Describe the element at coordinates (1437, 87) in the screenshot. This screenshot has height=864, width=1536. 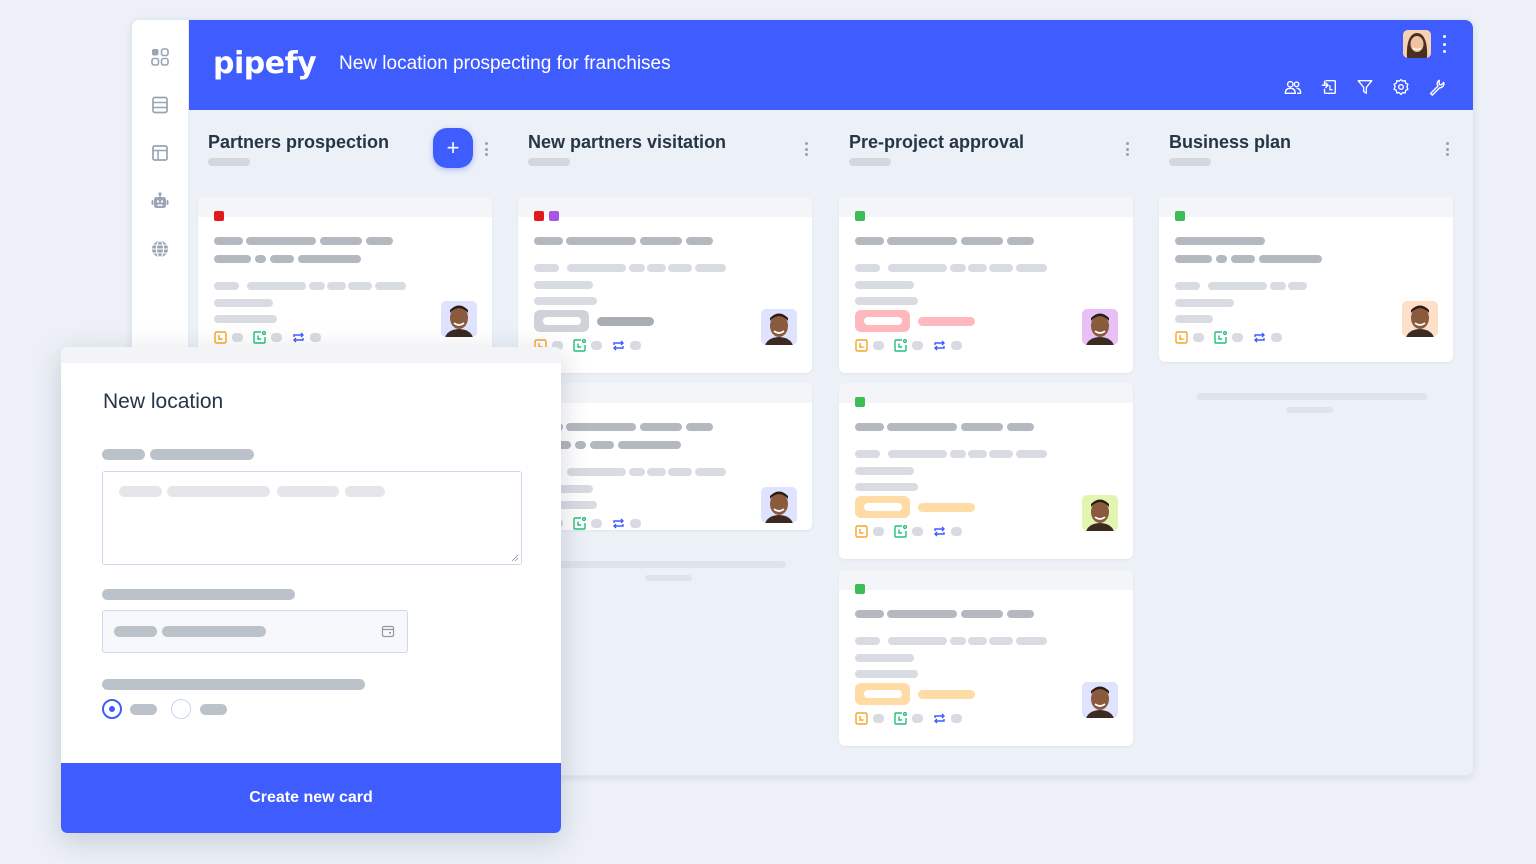
I see `wrench-icon` at that location.